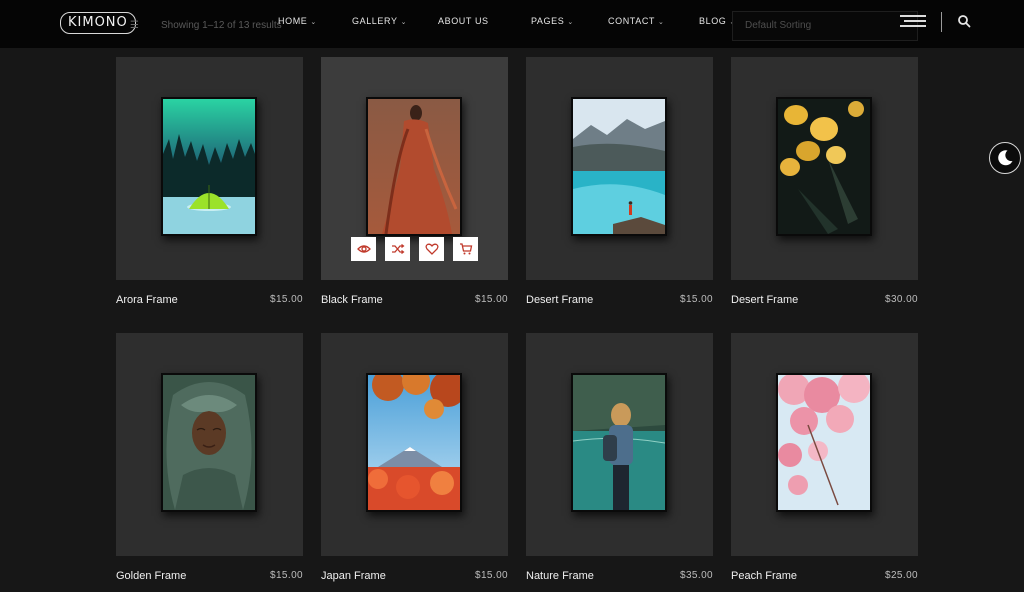  What do you see at coordinates (778, 25) in the screenshot?
I see `sorting-value: Default Sorting` at bounding box center [778, 25].